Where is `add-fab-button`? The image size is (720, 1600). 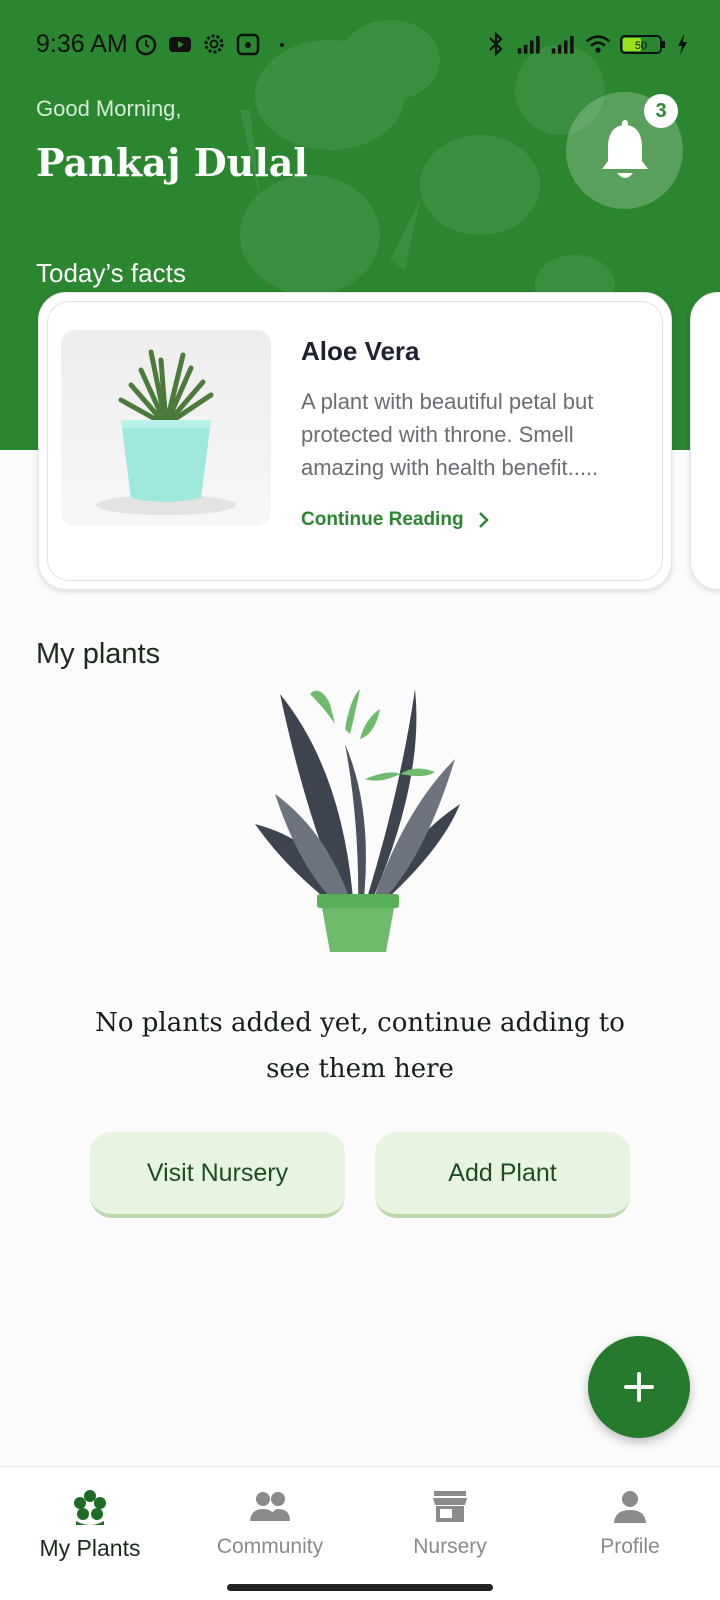
add-fab-button is located at coordinates (639, 1387).